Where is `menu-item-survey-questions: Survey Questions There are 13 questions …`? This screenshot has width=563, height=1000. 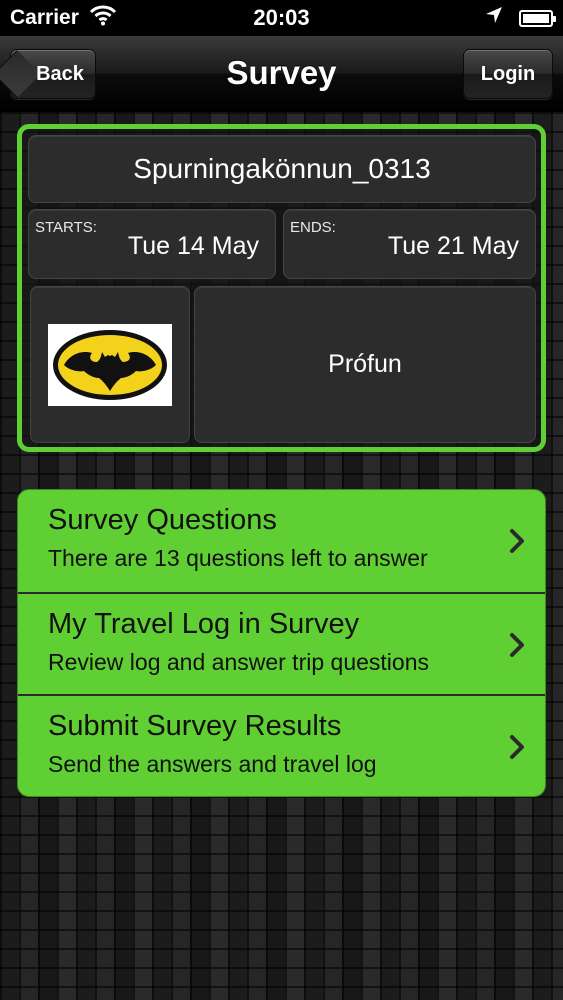 menu-item-survey-questions: Survey Questions There are 13 questions … is located at coordinates (281, 541).